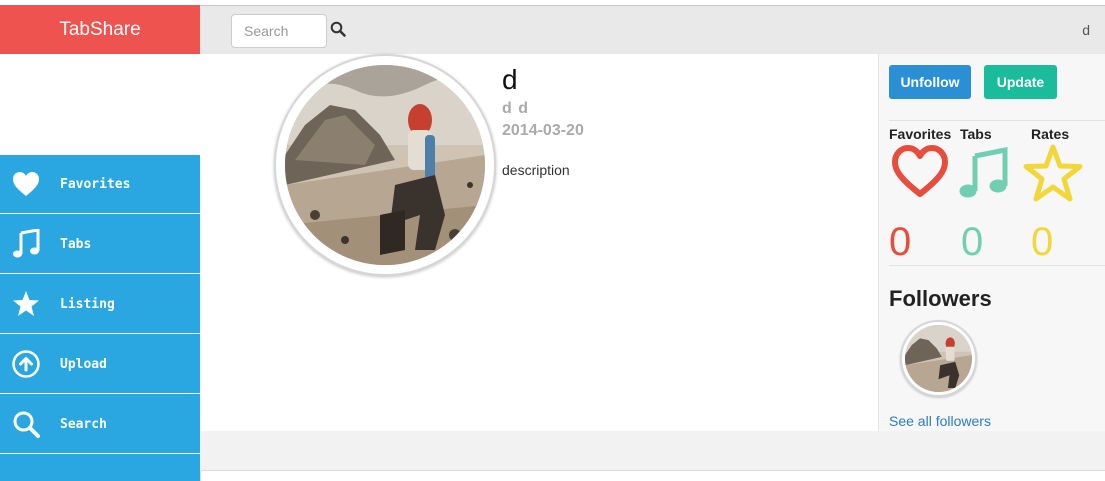  I want to click on profile-date: 2014-03-20, so click(543, 130).